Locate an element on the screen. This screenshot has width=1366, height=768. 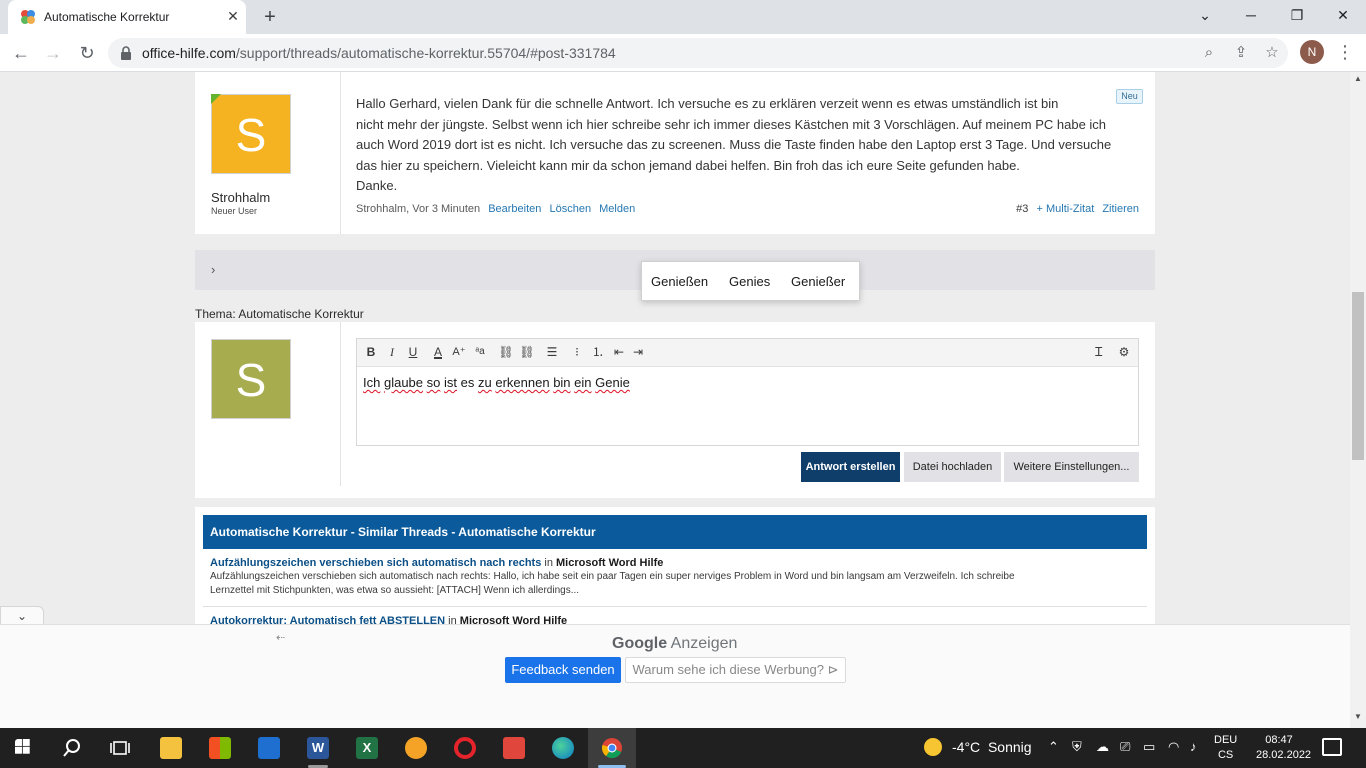
text-style-button: ᵃa is located at coordinates (480, 352).